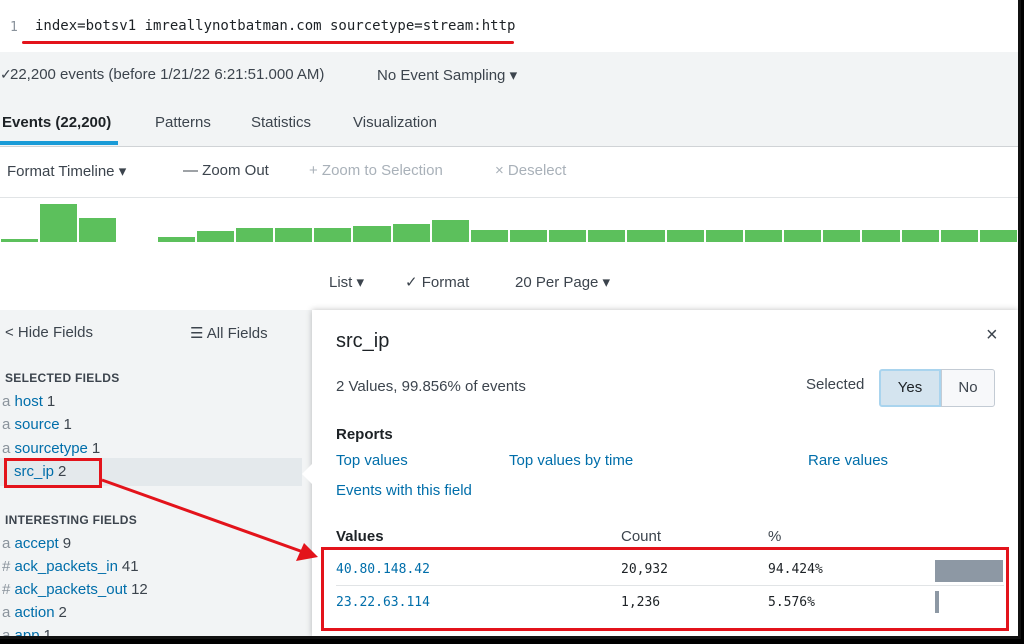 The width and height of the screenshot is (1024, 644). Describe the element at coordinates (209, 519) in the screenshot. I see `annotation-arrow` at that location.